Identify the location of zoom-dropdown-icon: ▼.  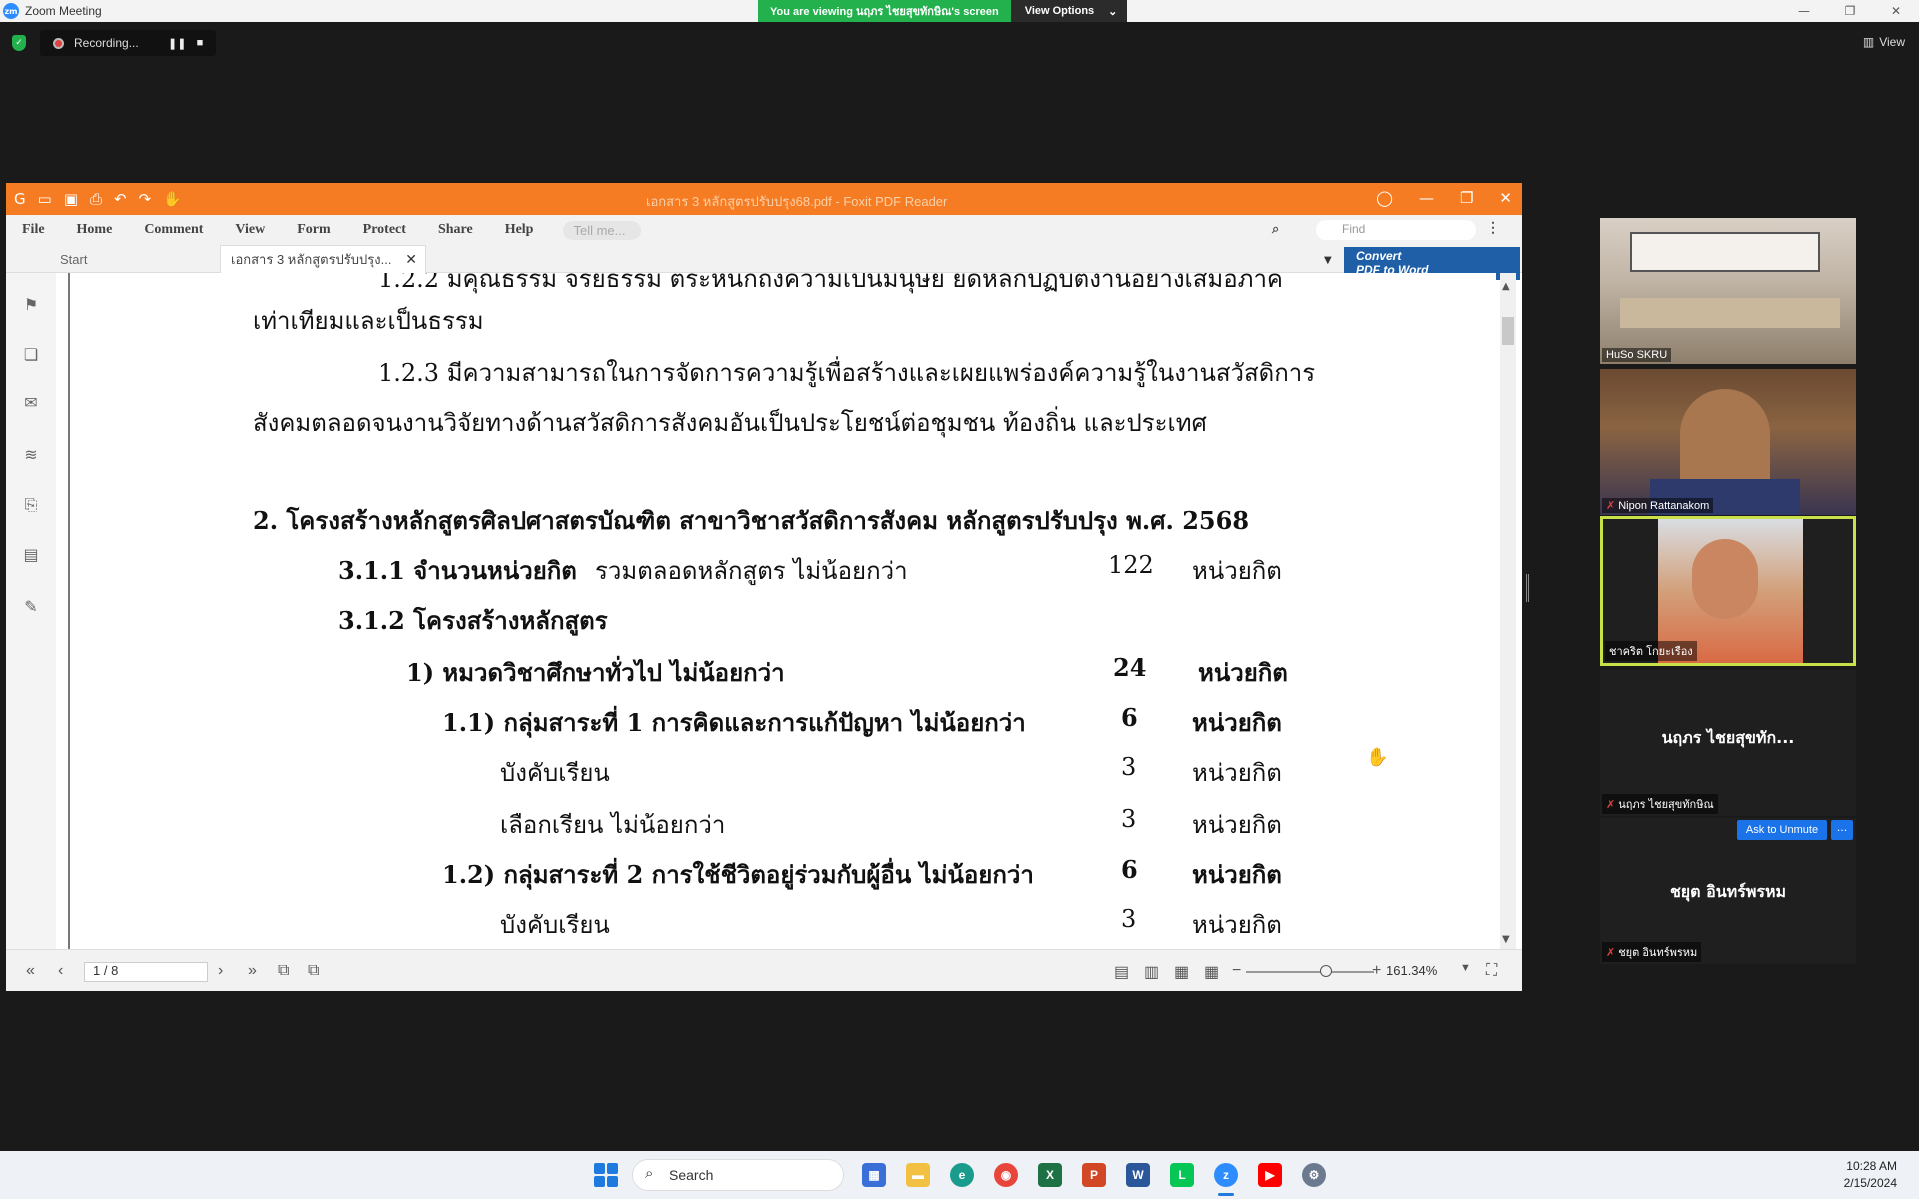
(1465, 968).